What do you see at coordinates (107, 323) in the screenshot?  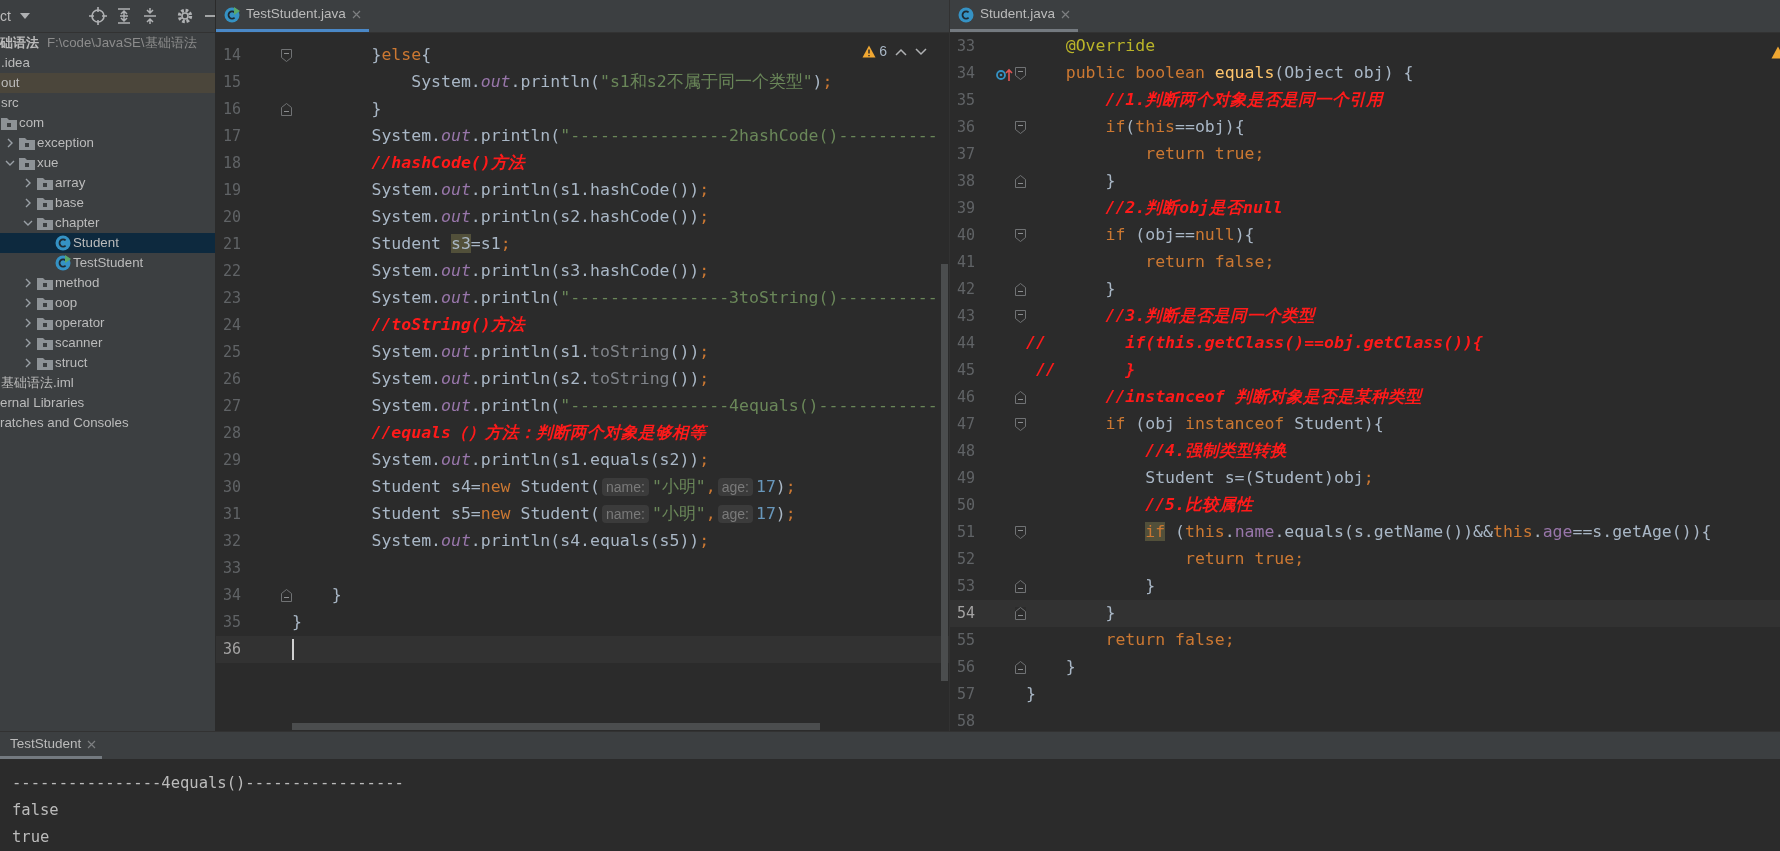 I see `tree-row: operator` at bounding box center [107, 323].